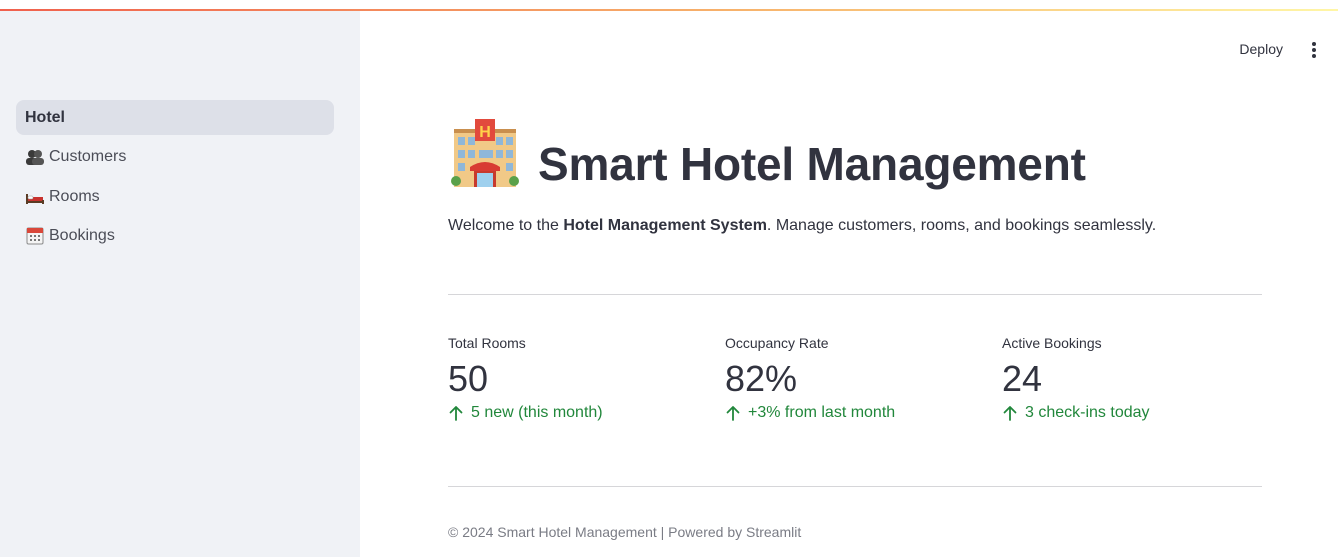 The width and height of the screenshot is (1338, 557). Describe the element at coordinates (35, 157) in the screenshot. I see `people-icon` at that location.